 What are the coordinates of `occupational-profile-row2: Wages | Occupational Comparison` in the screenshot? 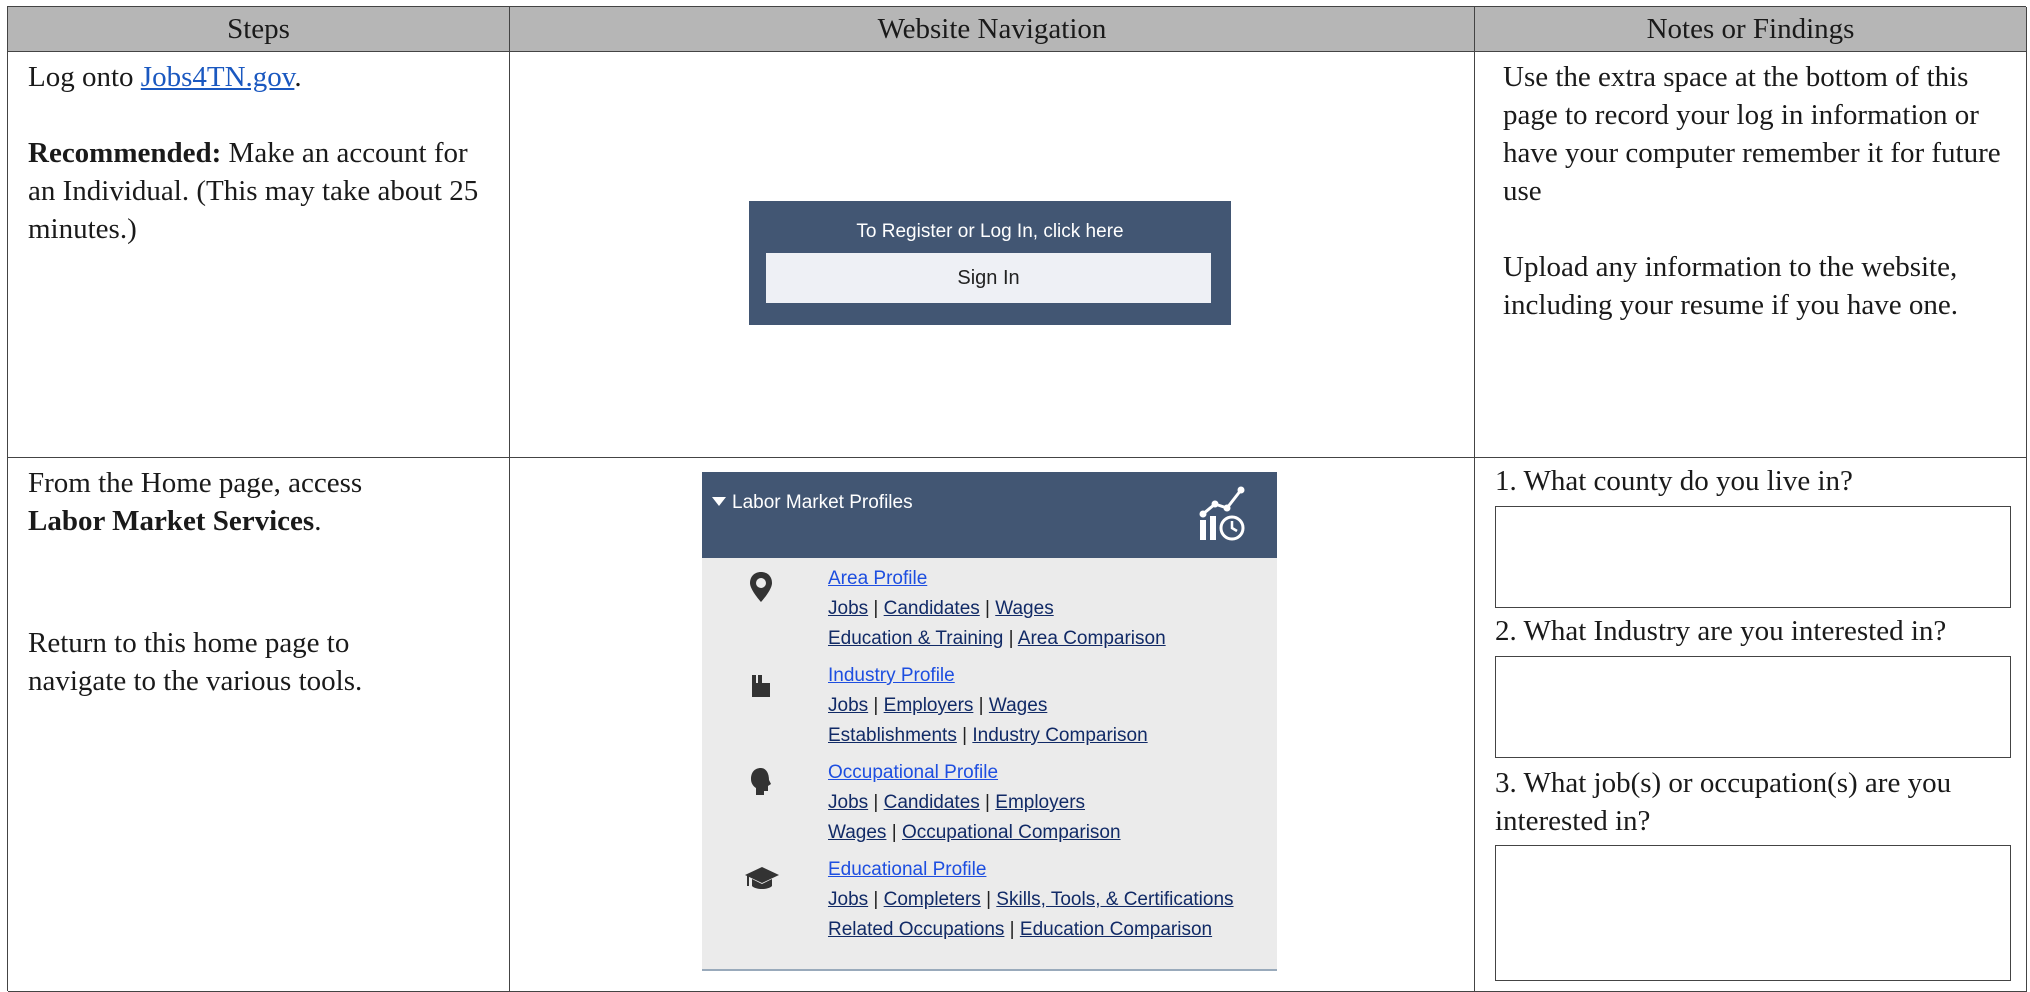 It's located at (974, 833).